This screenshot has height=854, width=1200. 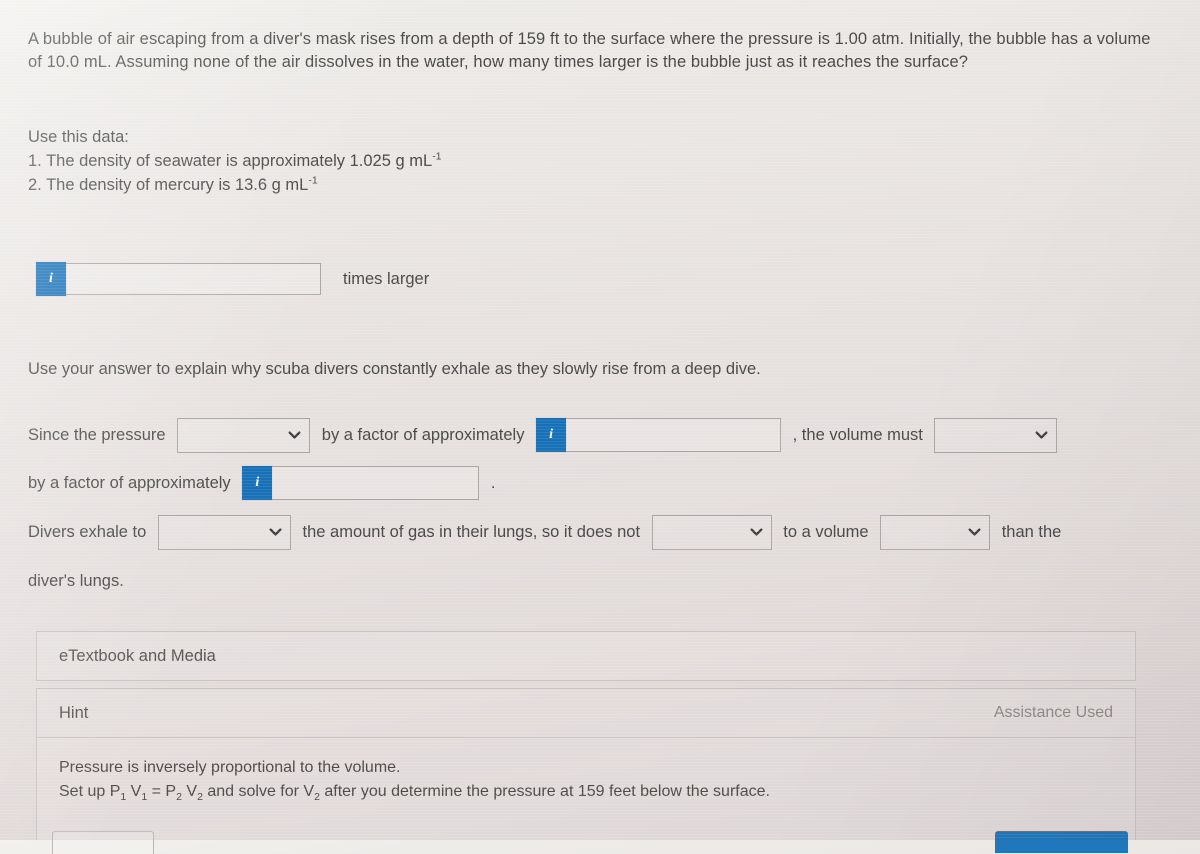 I want to click on dropdown-gas-action-wrap: expandcontract, so click(x=711, y=532).